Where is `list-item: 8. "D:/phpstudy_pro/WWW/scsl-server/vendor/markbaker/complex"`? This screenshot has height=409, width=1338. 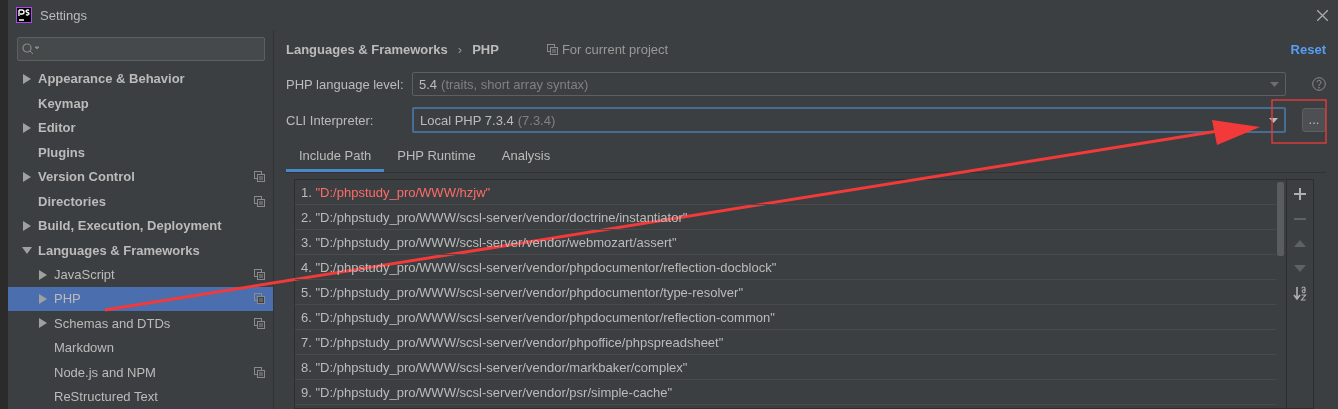
list-item: 8. "D:/phpstudy_pro/WWW/scsl-server/vendor/markbaker/complex" is located at coordinates (785, 367).